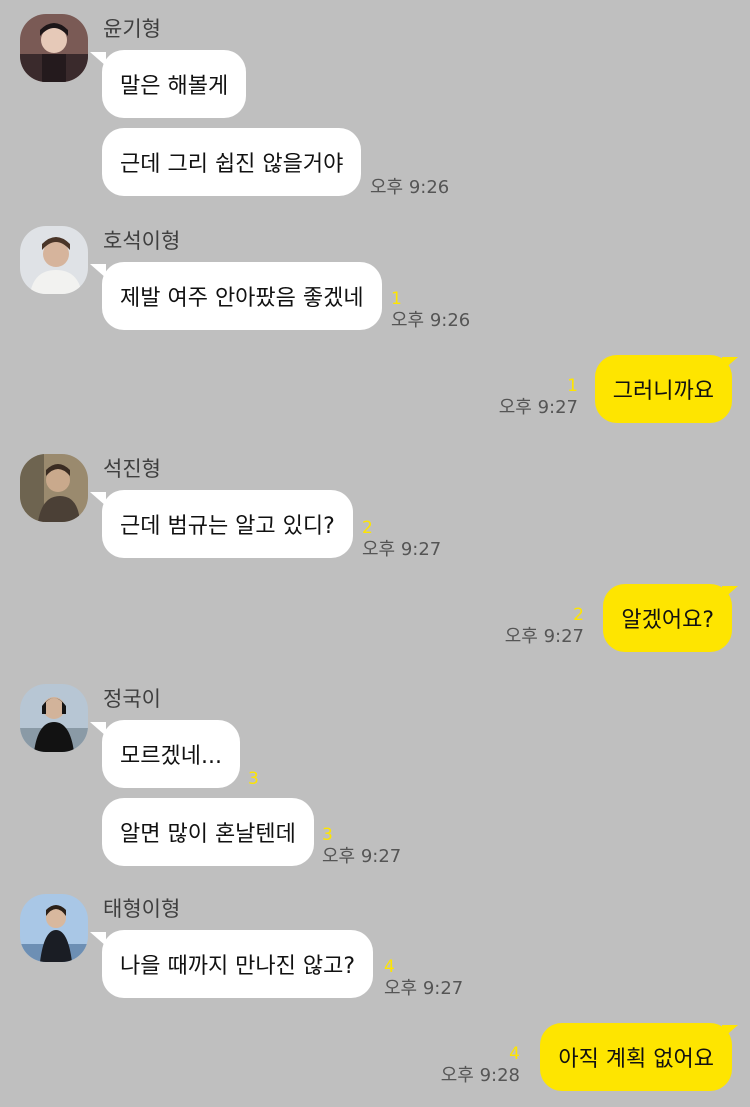 This screenshot has height=1107, width=750. I want to click on message-meta: 3 오후 9:27, so click(361, 846).